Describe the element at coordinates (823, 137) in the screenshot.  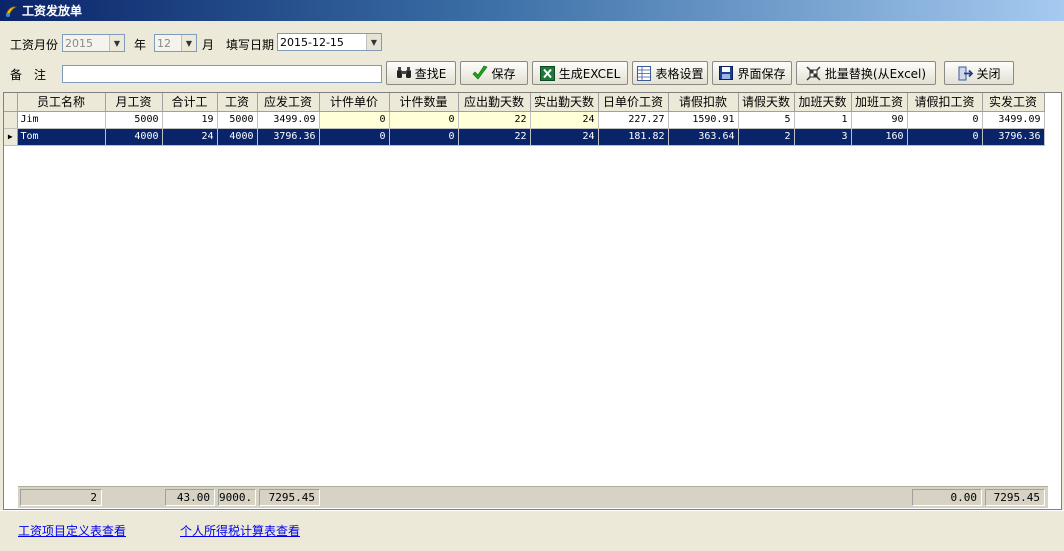
I see `table-cell: 3` at that location.